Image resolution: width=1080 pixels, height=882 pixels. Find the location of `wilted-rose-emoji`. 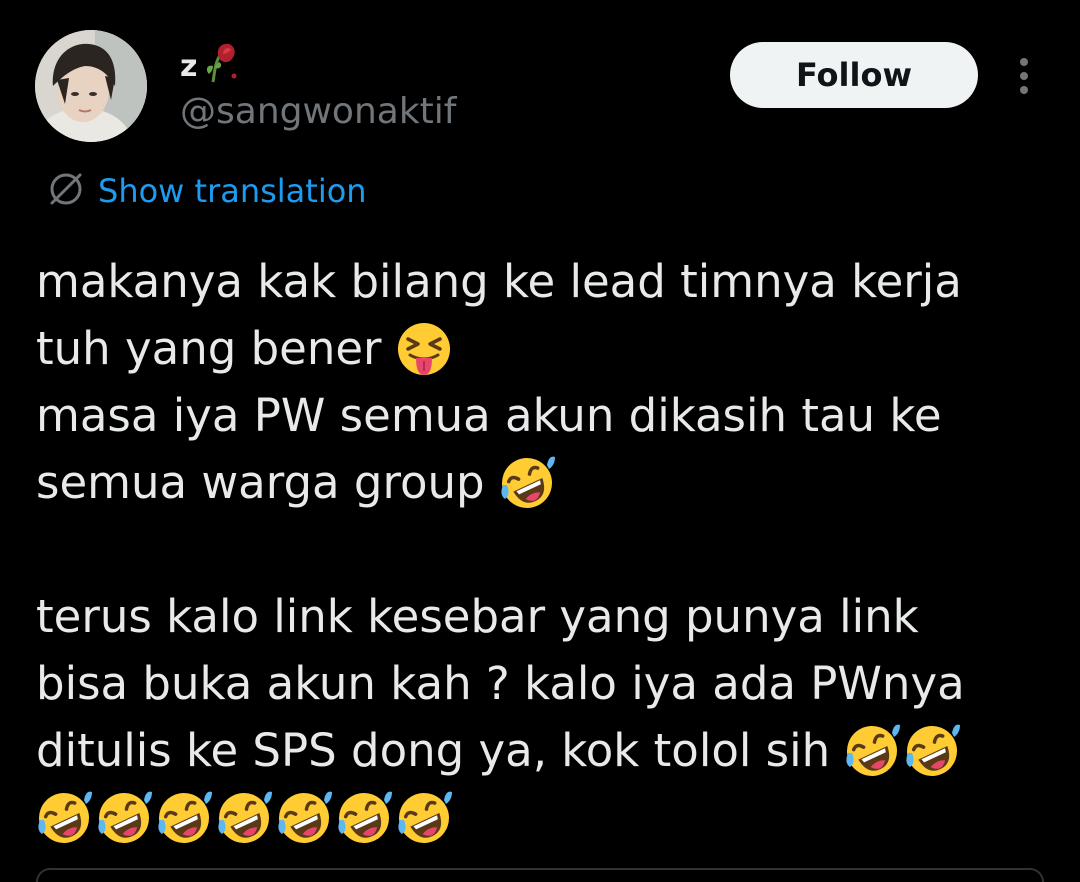

wilted-rose-emoji is located at coordinates (221, 66).